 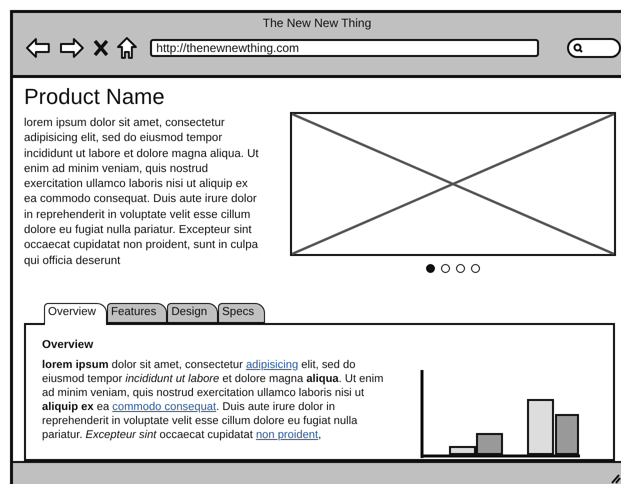 What do you see at coordinates (272, 365) in the screenshot?
I see `text-link: adipisicing` at bounding box center [272, 365].